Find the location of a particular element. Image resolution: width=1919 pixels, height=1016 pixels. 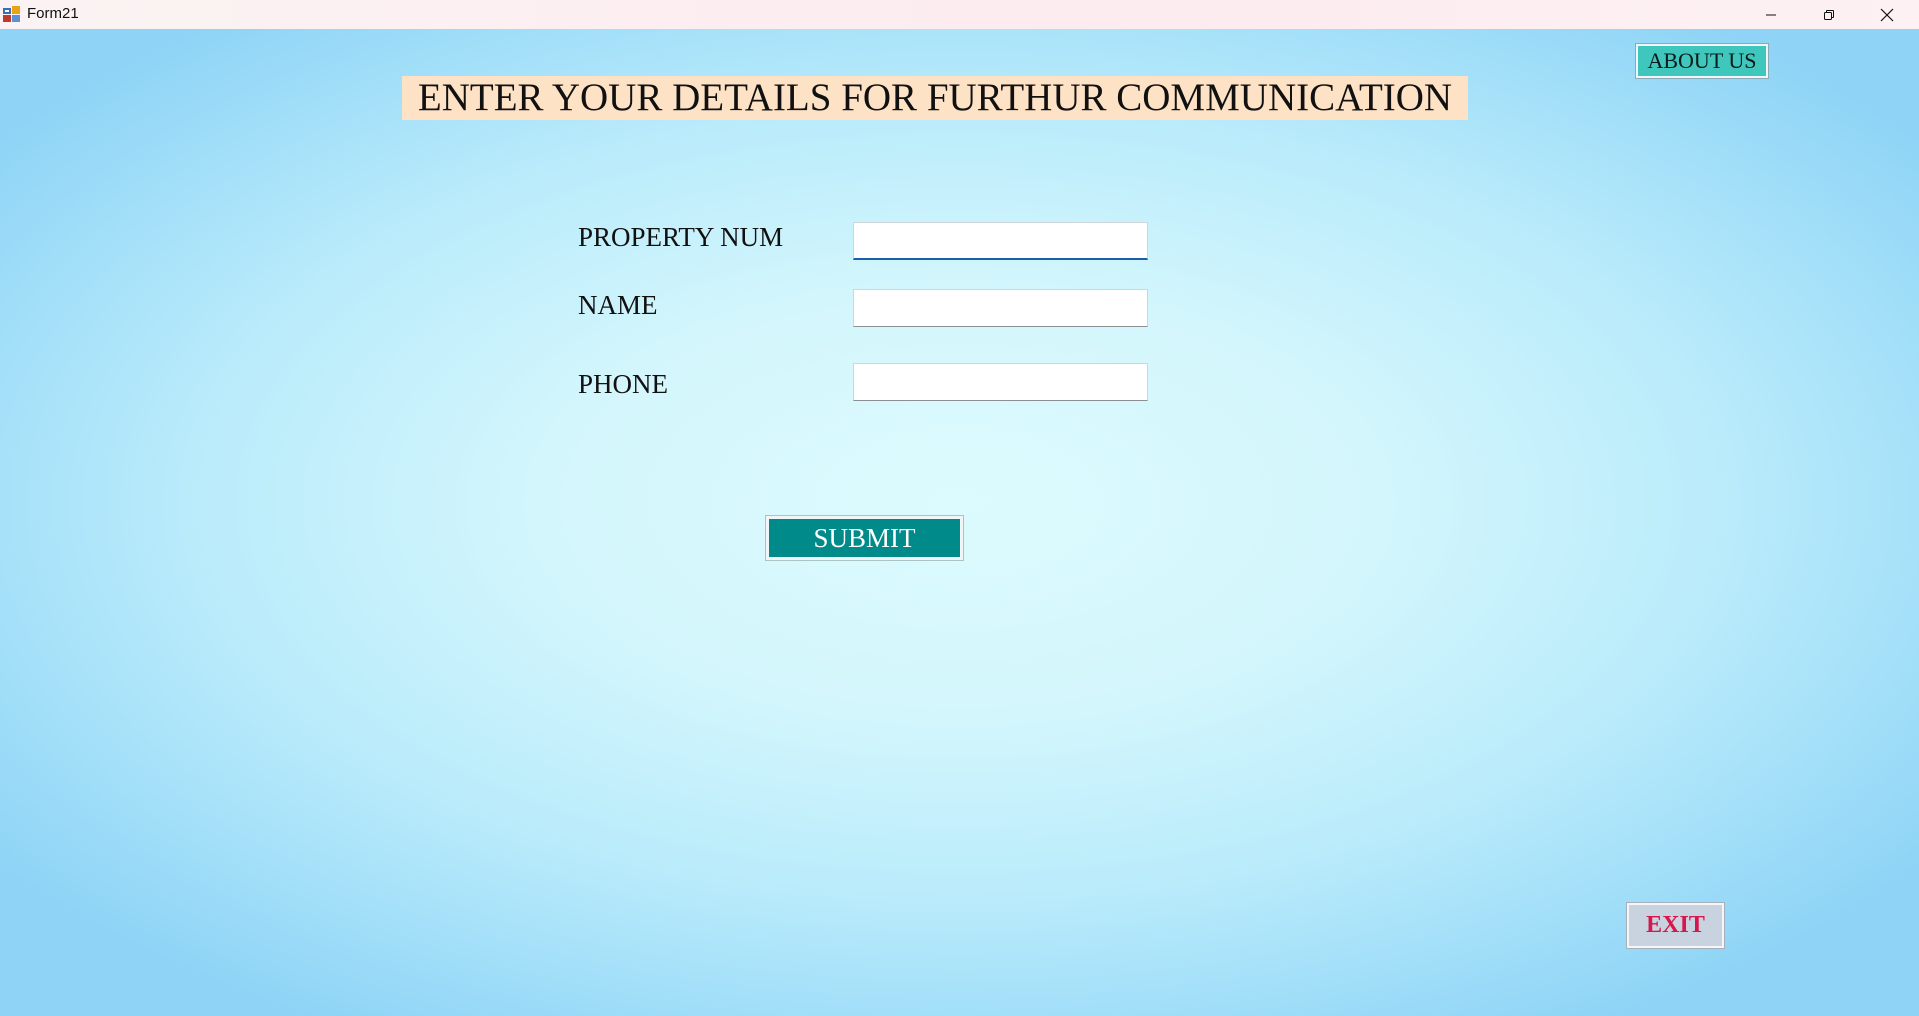

minimize-icon is located at coordinates (1771, 14).